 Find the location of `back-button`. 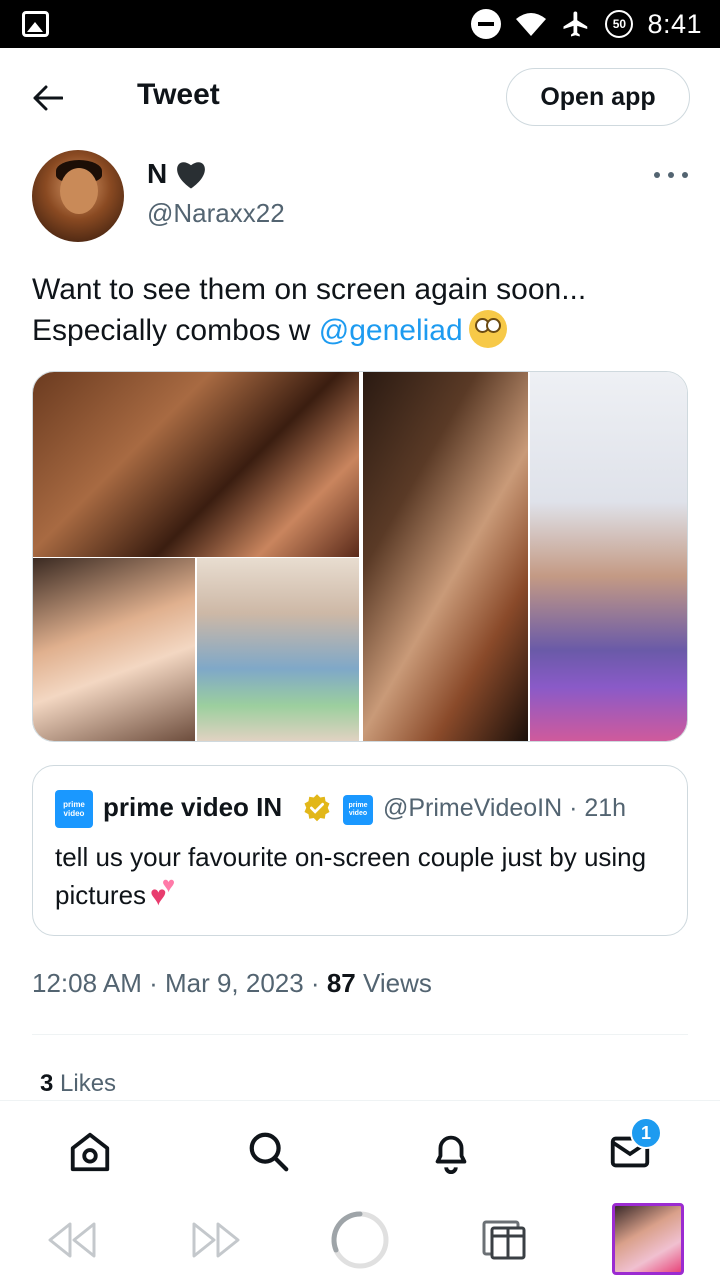

back-button is located at coordinates (48, 98).